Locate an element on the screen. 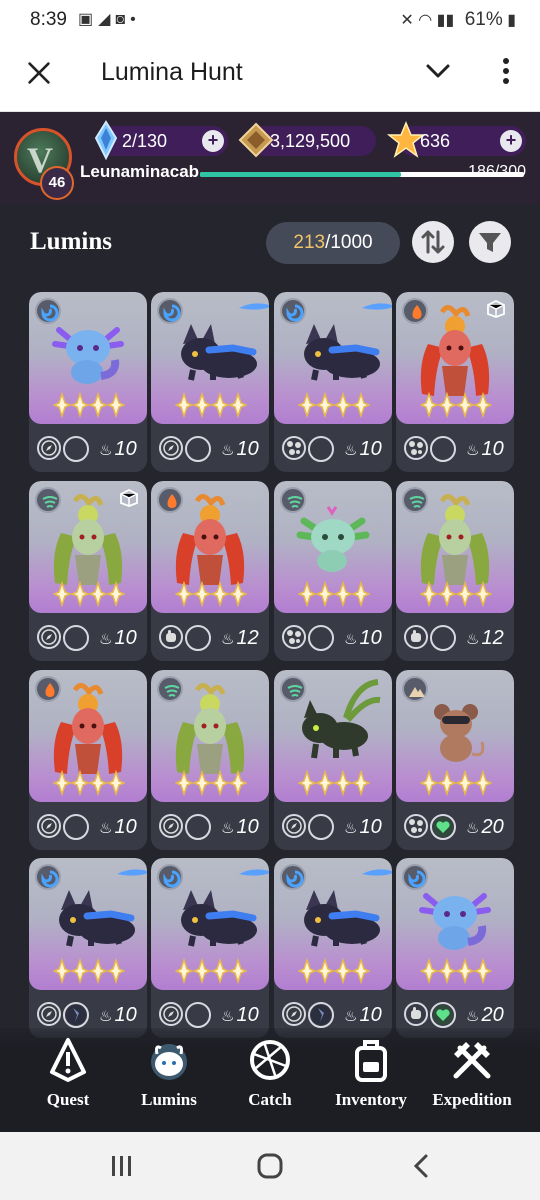  lumin-level: ♨ 20 is located at coordinates (485, 1015).